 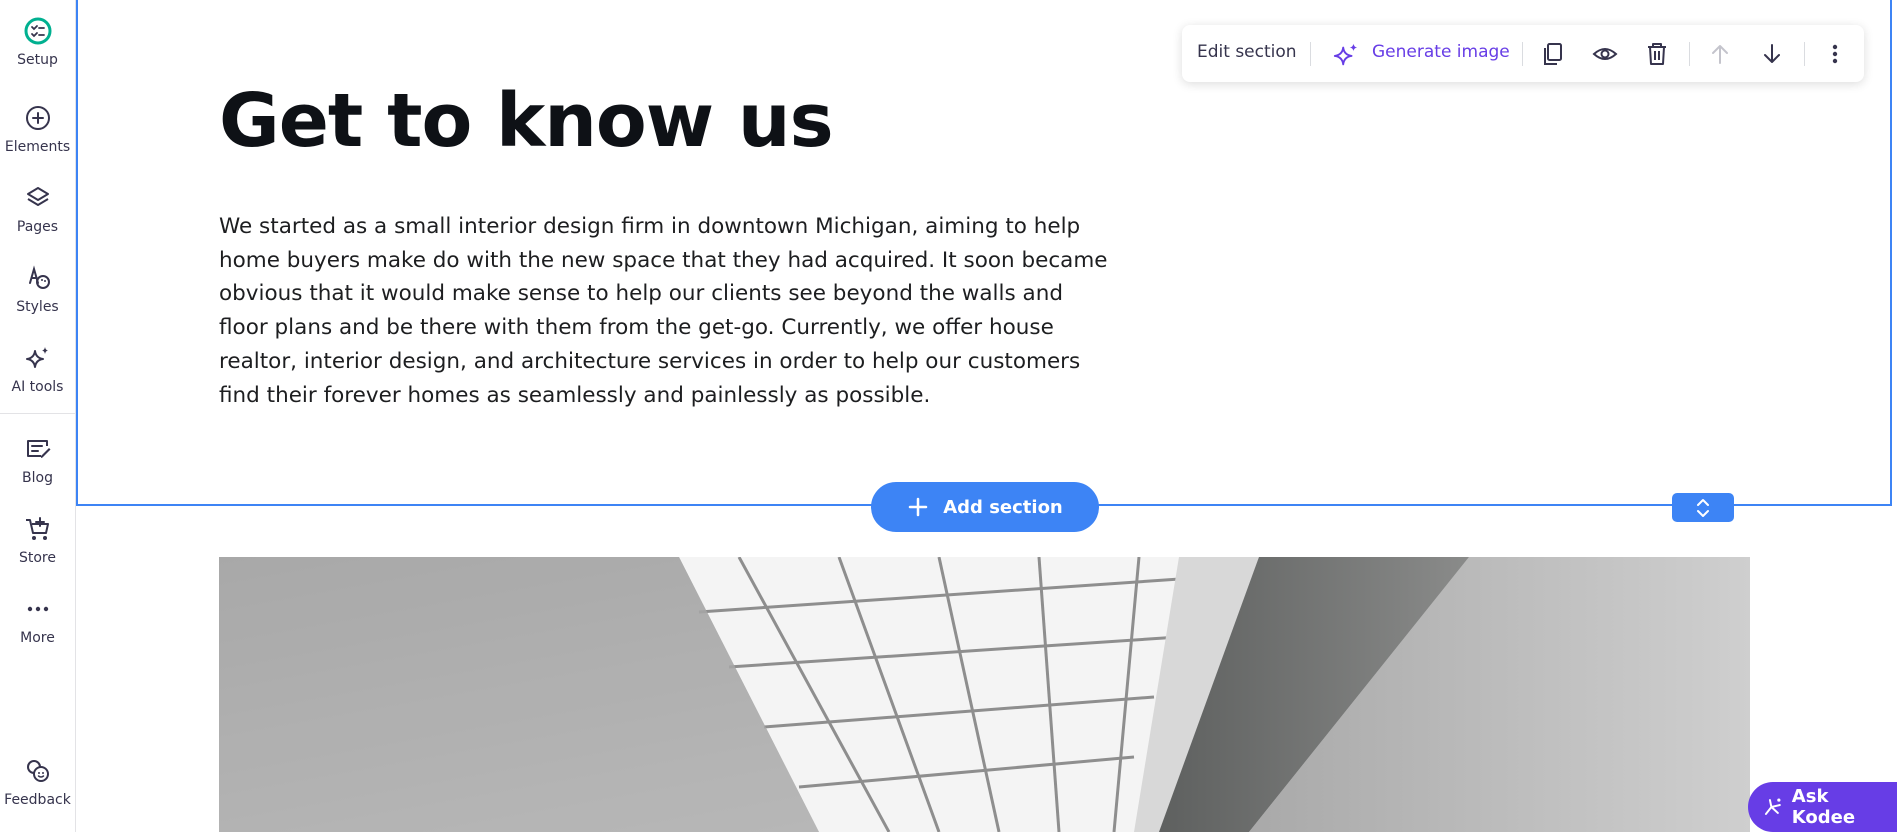 I want to click on sidebar-item-setup: Setup, so click(x=37, y=47).